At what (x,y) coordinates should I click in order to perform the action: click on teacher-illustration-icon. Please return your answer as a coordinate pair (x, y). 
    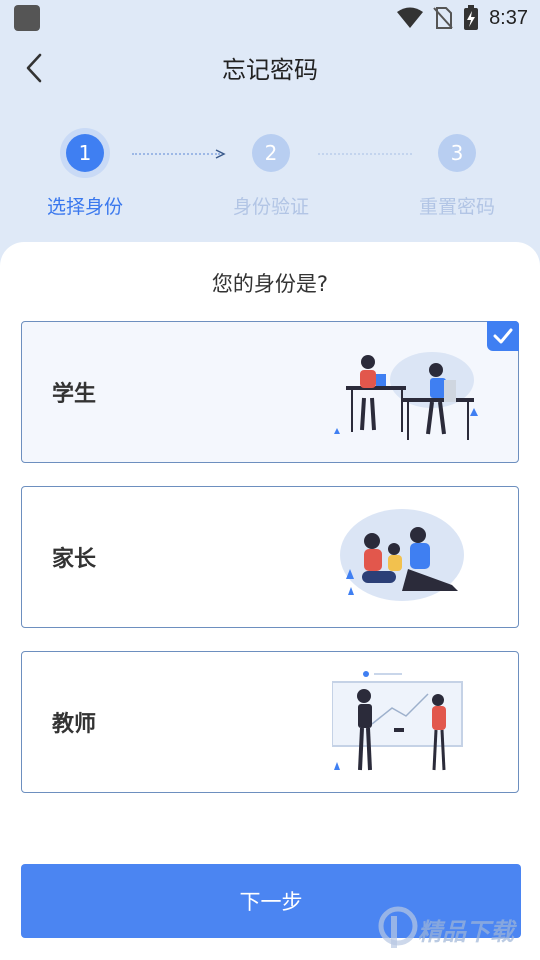
    Looking at the image, I should click on (397, 721).